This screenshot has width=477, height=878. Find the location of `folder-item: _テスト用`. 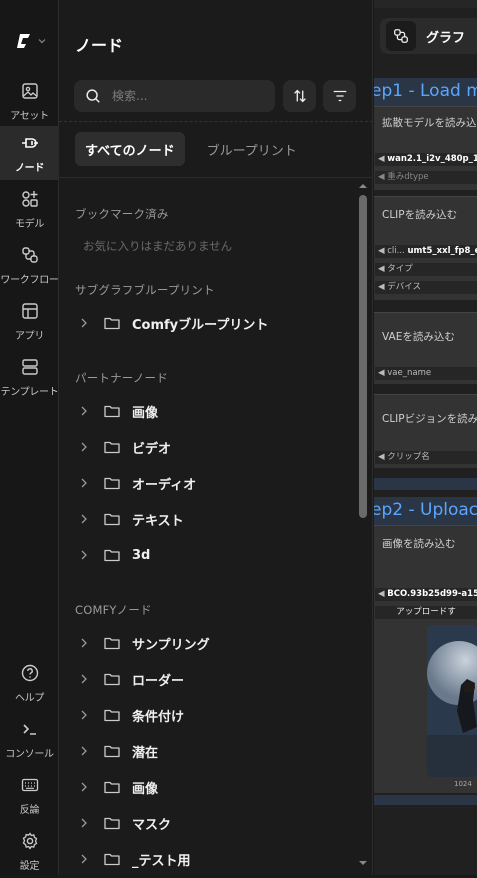

folder-item: _テスト用 is located at coordinates (215, 859).